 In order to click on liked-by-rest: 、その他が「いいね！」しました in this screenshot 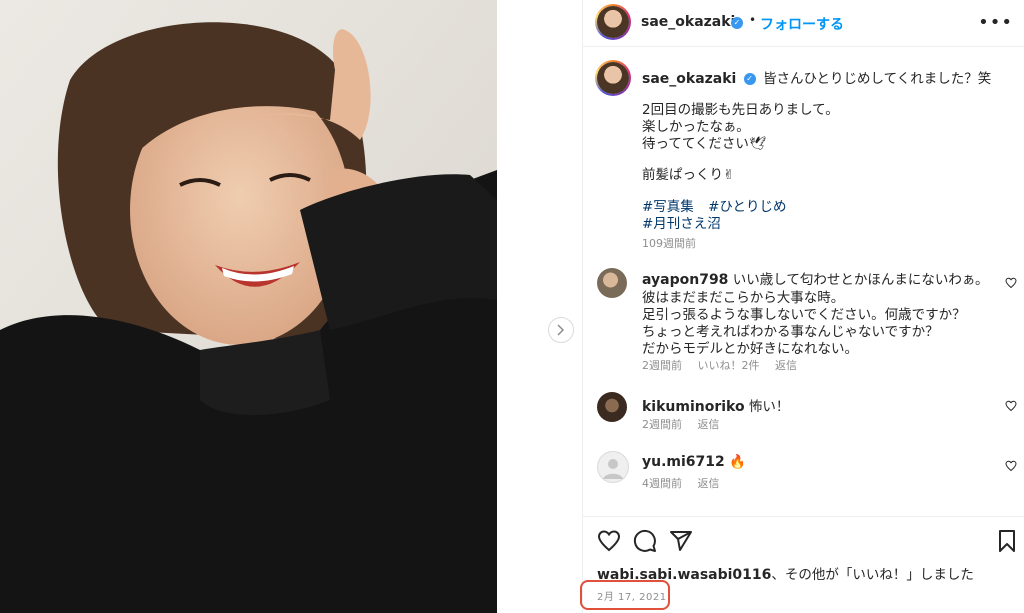, I will do `click(872, 575)`.